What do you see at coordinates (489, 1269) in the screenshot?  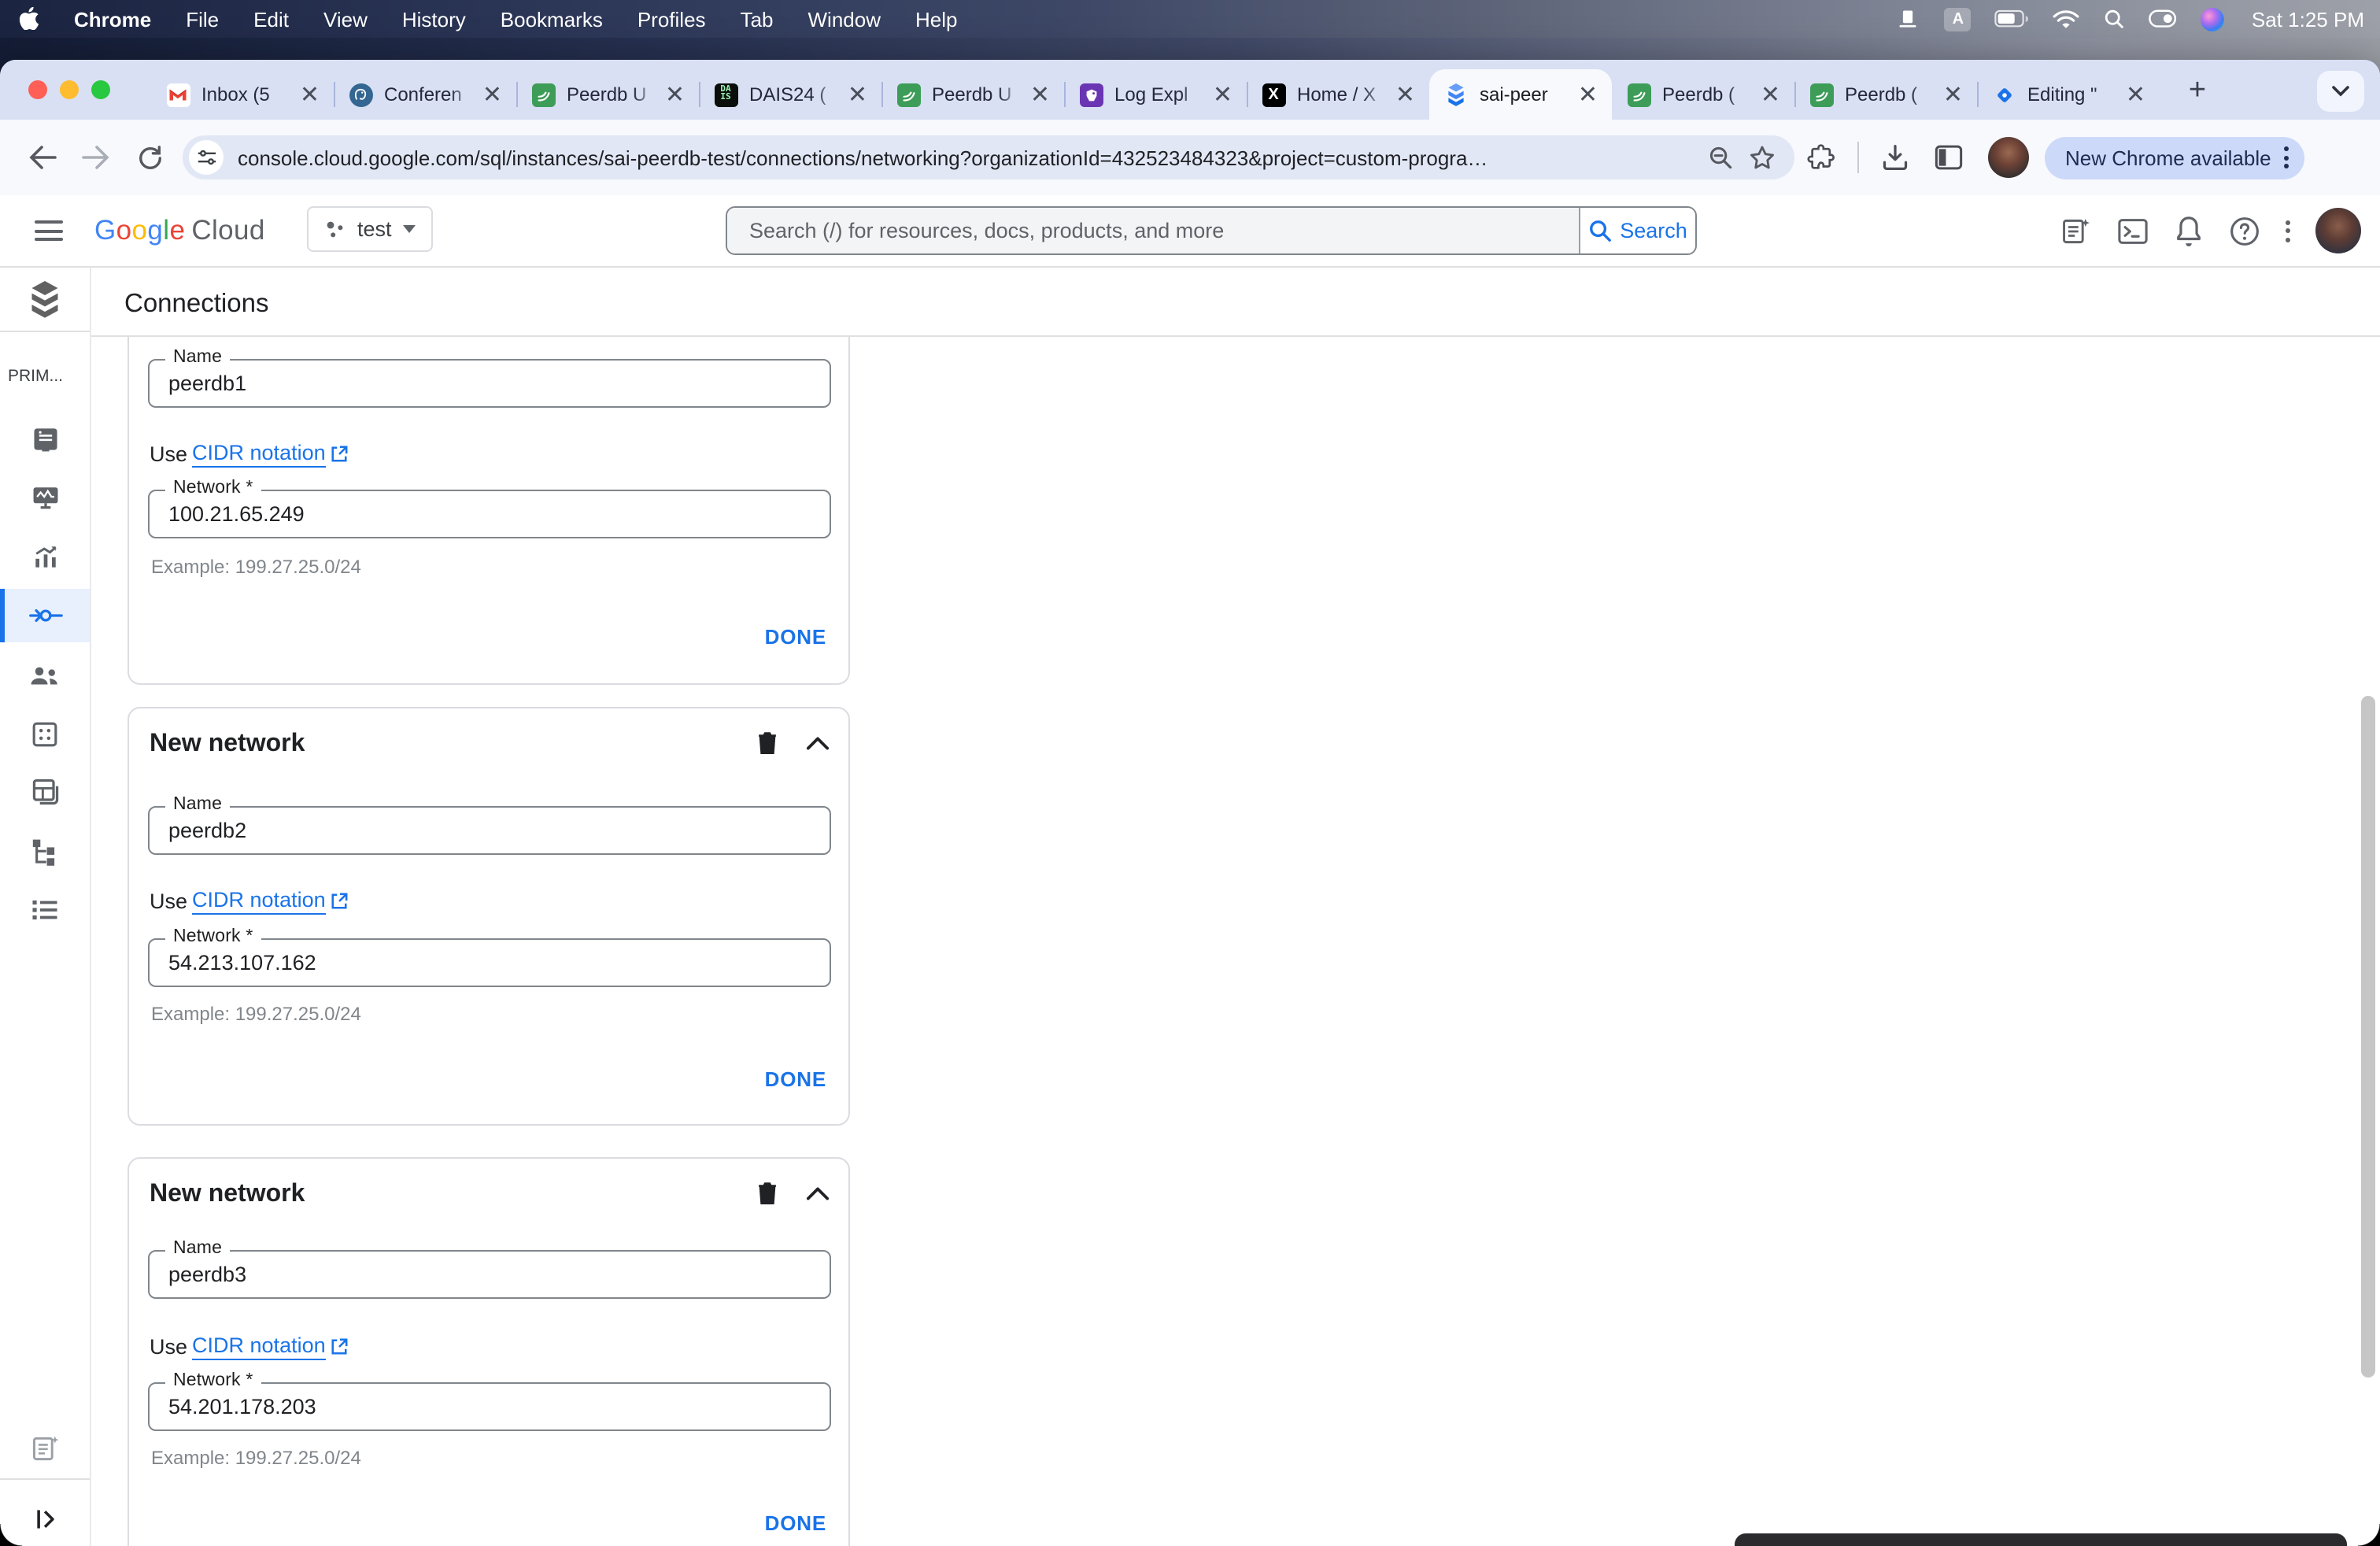 I see `name-field: Name peerdb3` at bounding box center [489, 1269].